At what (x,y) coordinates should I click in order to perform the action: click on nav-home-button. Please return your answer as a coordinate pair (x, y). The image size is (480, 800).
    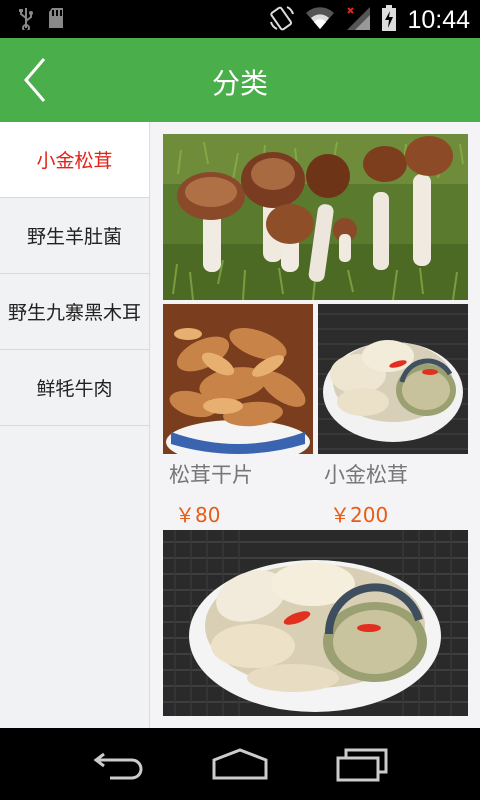
    Looking at the image, I should click on (240, 764).